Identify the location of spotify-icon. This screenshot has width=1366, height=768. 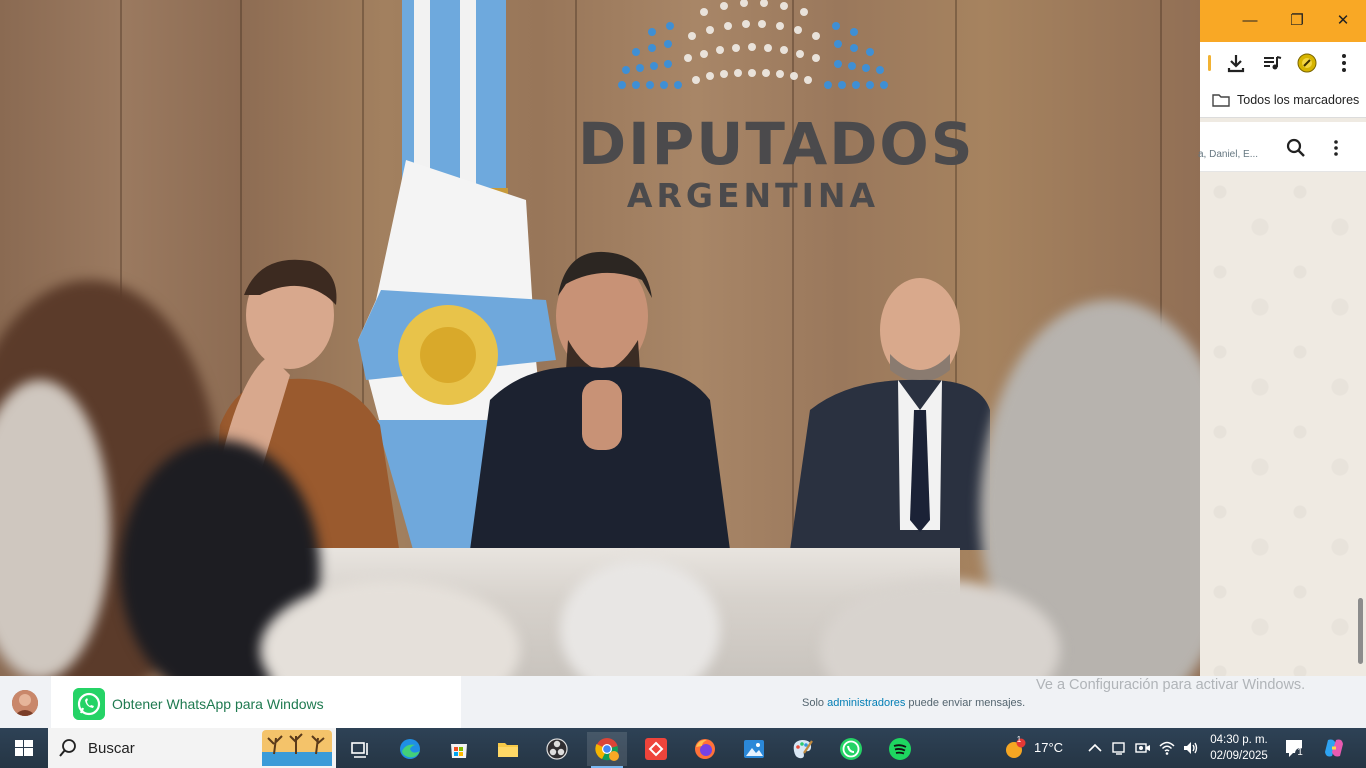
(900, 749).